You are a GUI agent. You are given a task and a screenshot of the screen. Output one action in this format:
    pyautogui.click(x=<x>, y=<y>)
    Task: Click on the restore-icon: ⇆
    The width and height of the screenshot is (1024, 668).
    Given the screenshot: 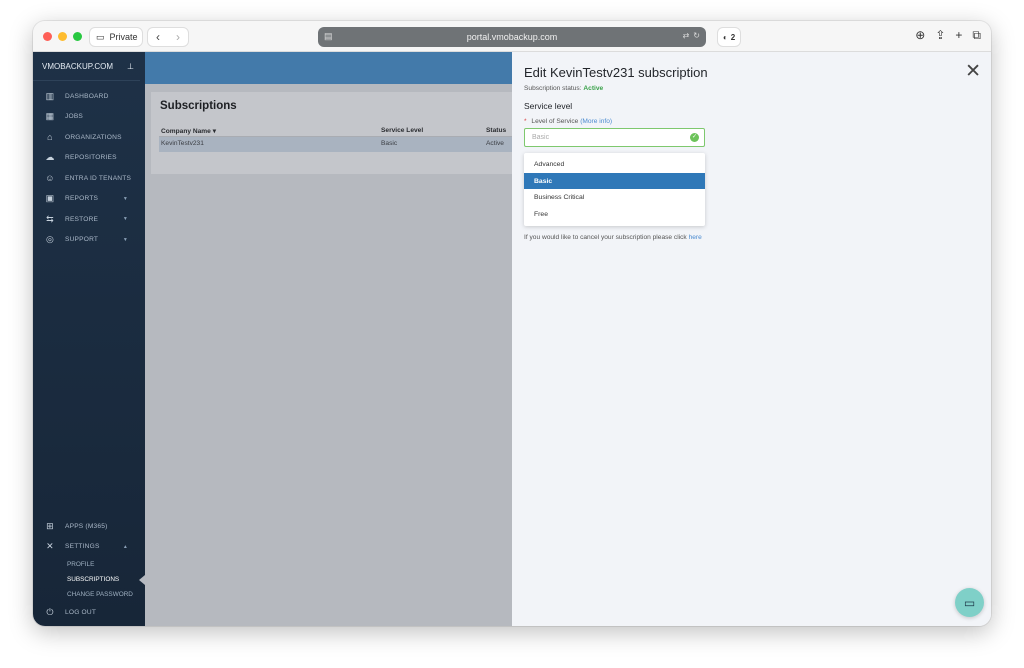 What is the action you would take?
    pyautogui.click(x=50, y=218)
    